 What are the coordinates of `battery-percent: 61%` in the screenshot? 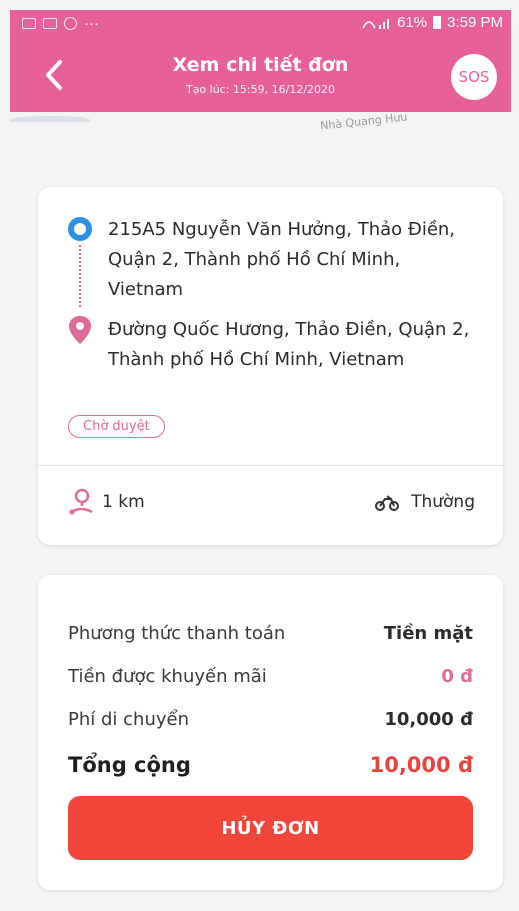 It's located at (412, 22).